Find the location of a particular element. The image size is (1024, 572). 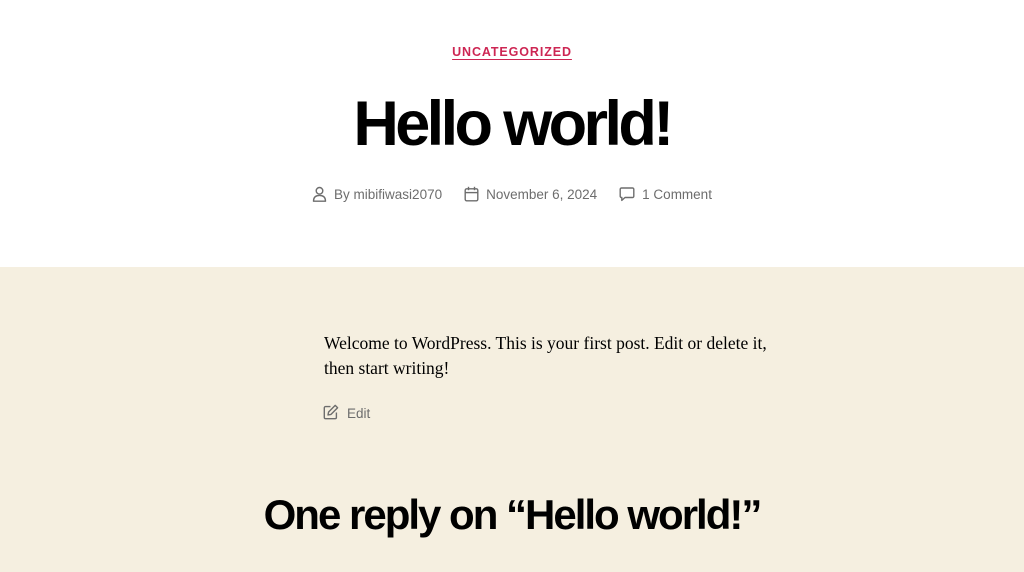

post-date: November 6, 2024 is located at coordinates (530, 194).